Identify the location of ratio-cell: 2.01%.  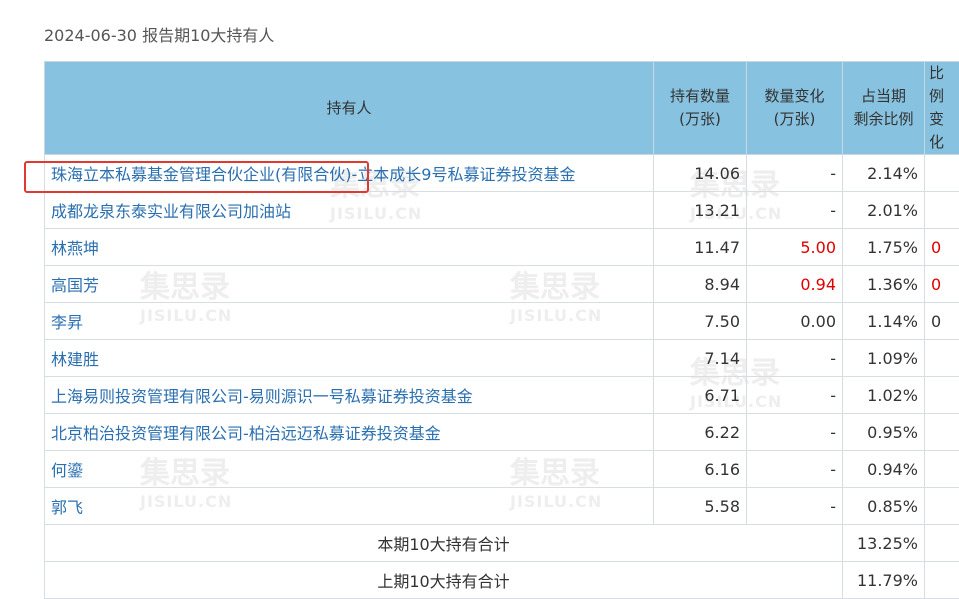
(884, 210).